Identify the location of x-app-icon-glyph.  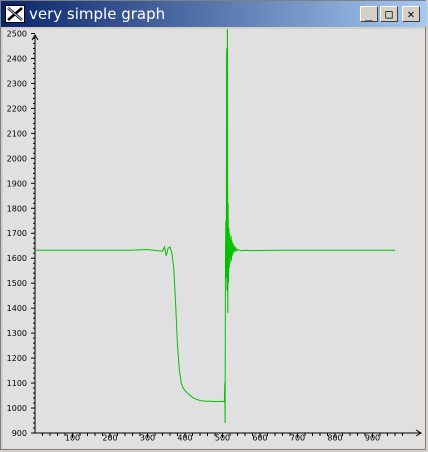
(15, 14).